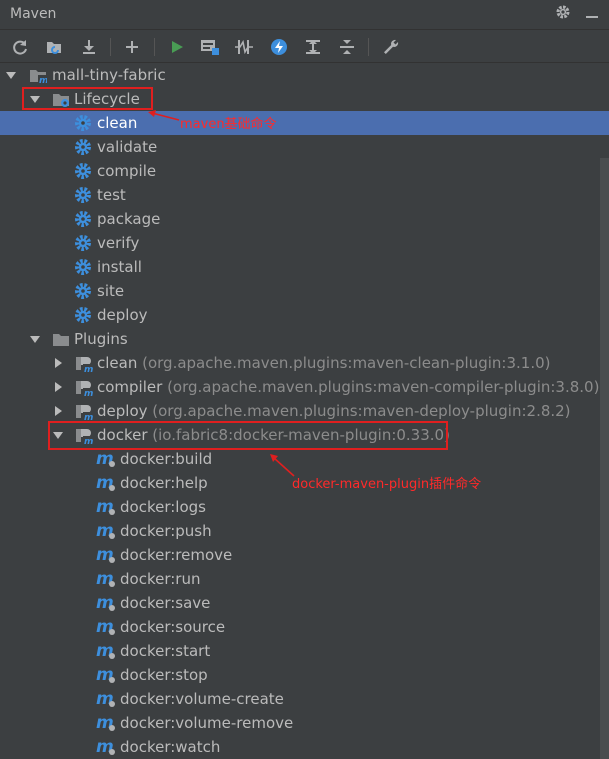 Image resolution: width=609 pixels, height=759 pixels. Describe the element at coordinates (304, 459) in the screenshot. I see `docker-goal-docker-build: m docker:build` at that location.